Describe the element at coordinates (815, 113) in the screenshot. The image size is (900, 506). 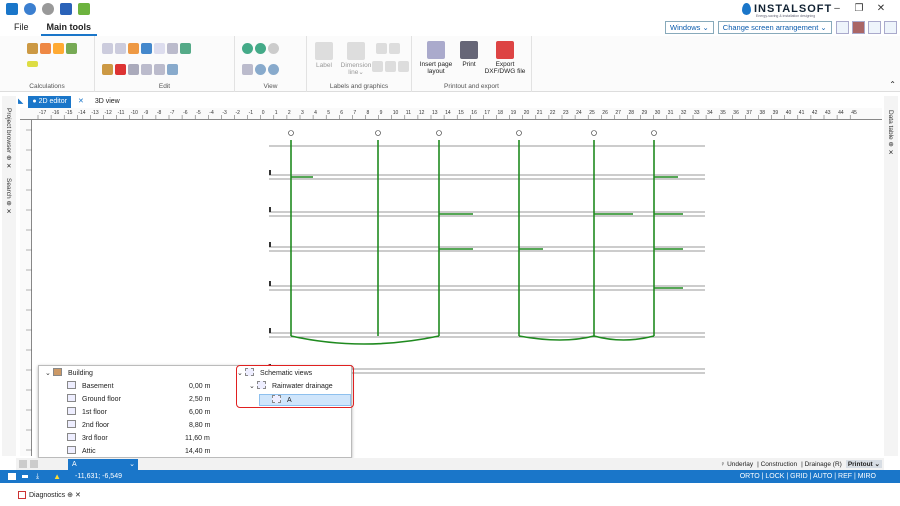
I see `ruler-label: 42` at that location.